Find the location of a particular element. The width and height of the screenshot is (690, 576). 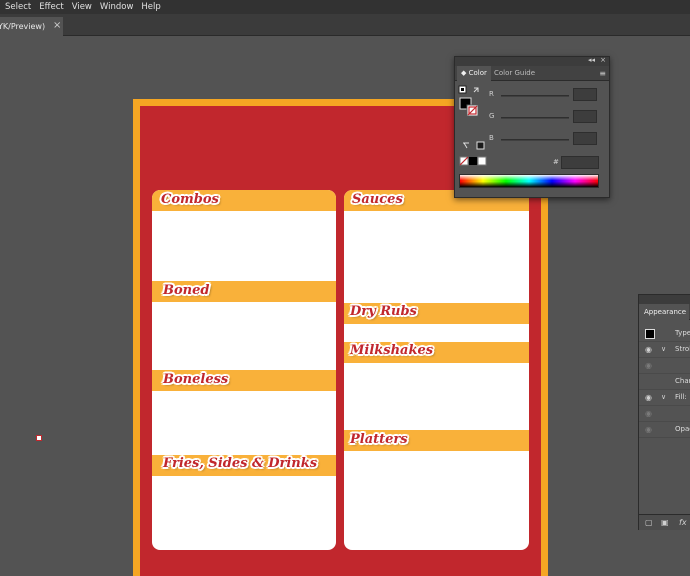

appearance-row-label: Stroke is located at coordinates (682, 349).